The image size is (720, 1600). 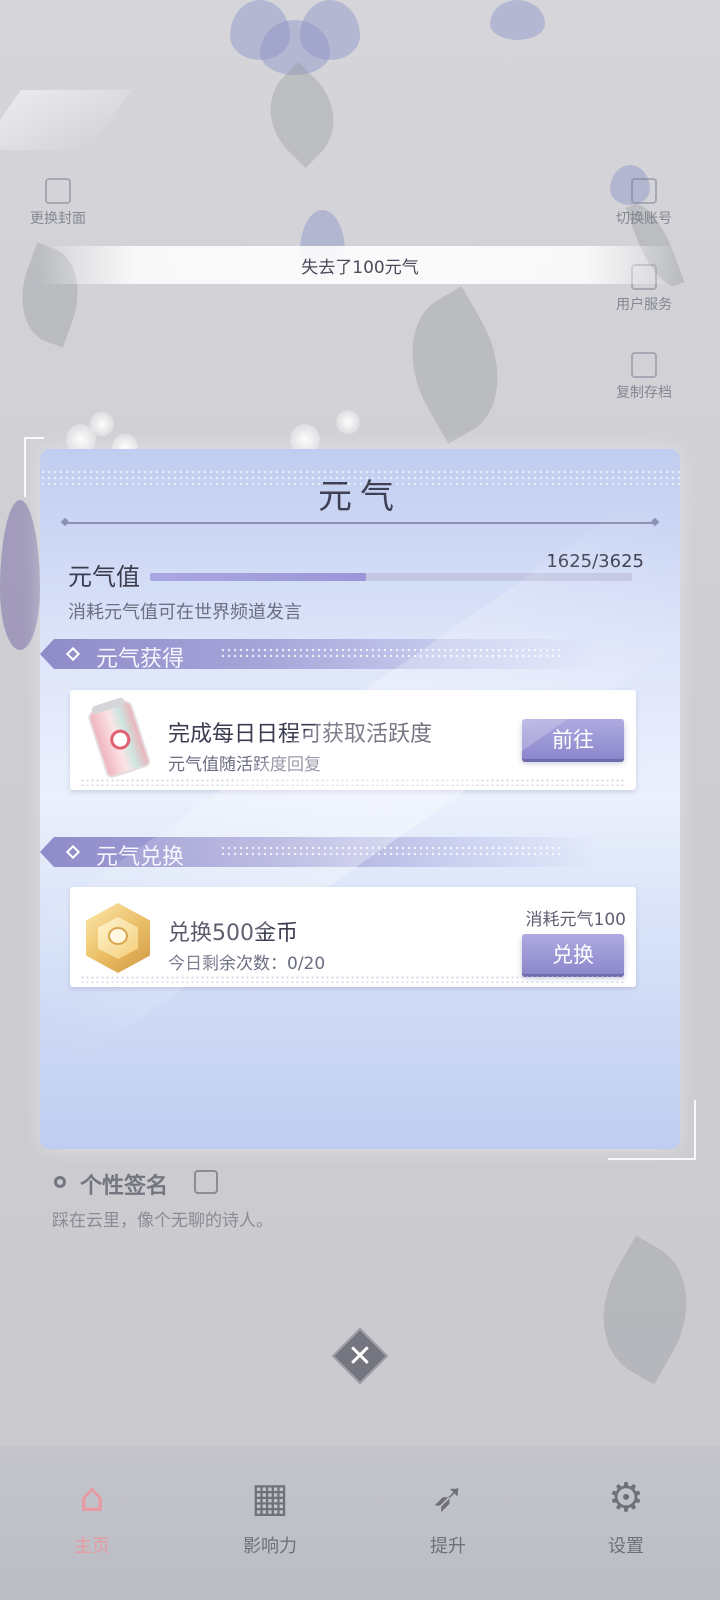 I want to click on title-divider, so click(x=360, y=523).